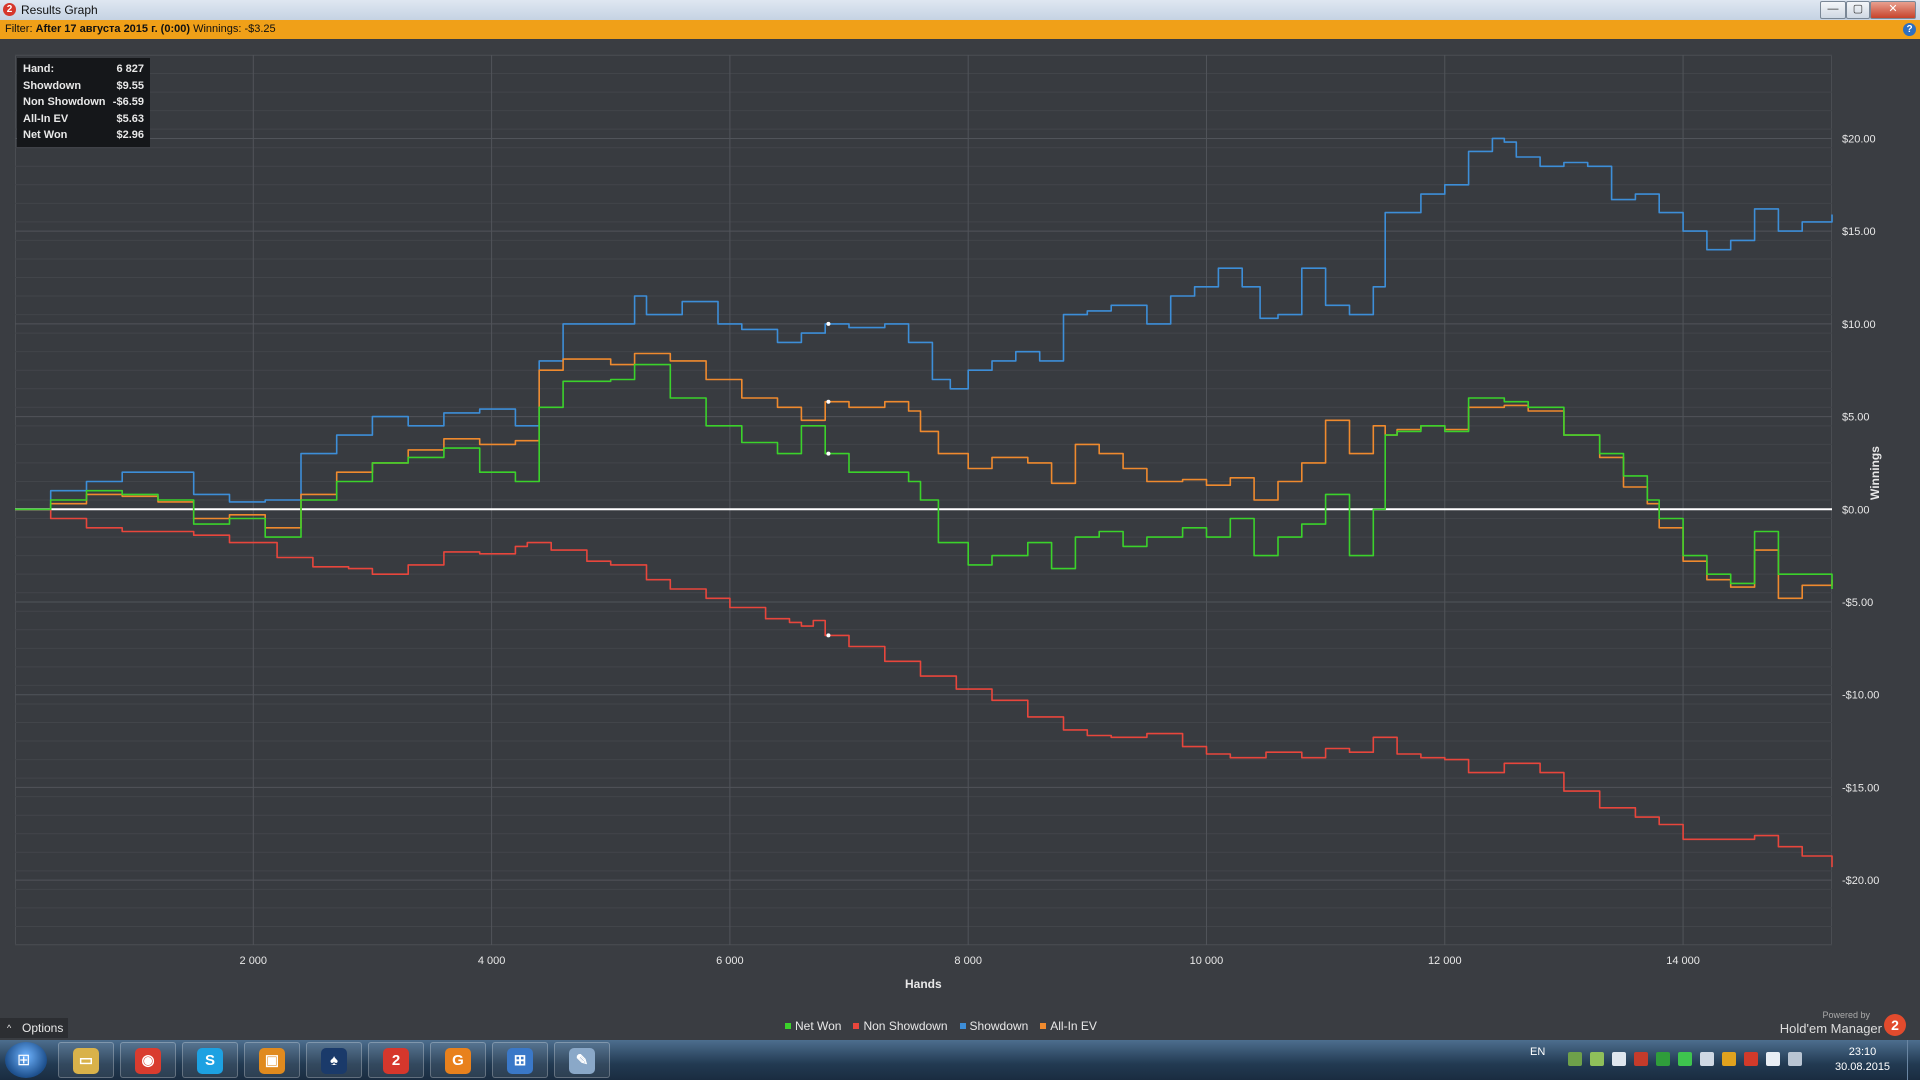  Describe the element at coordinates (9, 1028) in the screenshot. I see `chevron-up-icon: ^` at that location.